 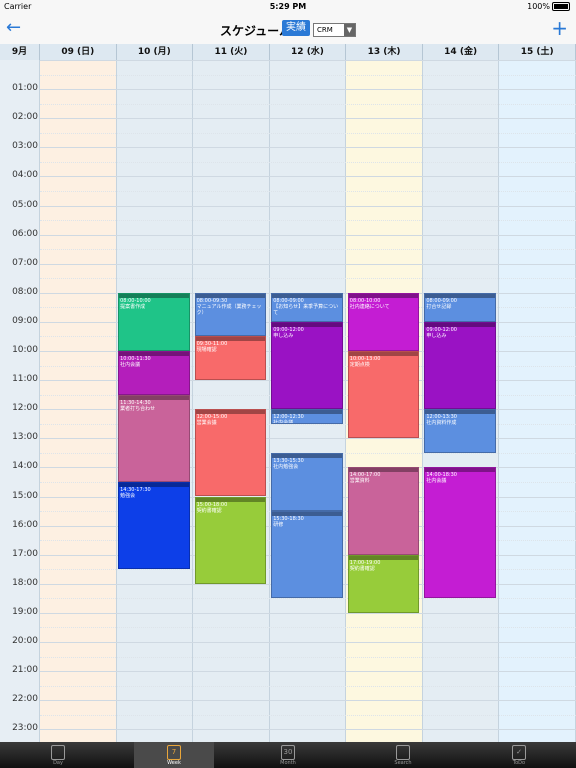 I want to click on event-title: 社内連絡について, so click(x=369, y=306).